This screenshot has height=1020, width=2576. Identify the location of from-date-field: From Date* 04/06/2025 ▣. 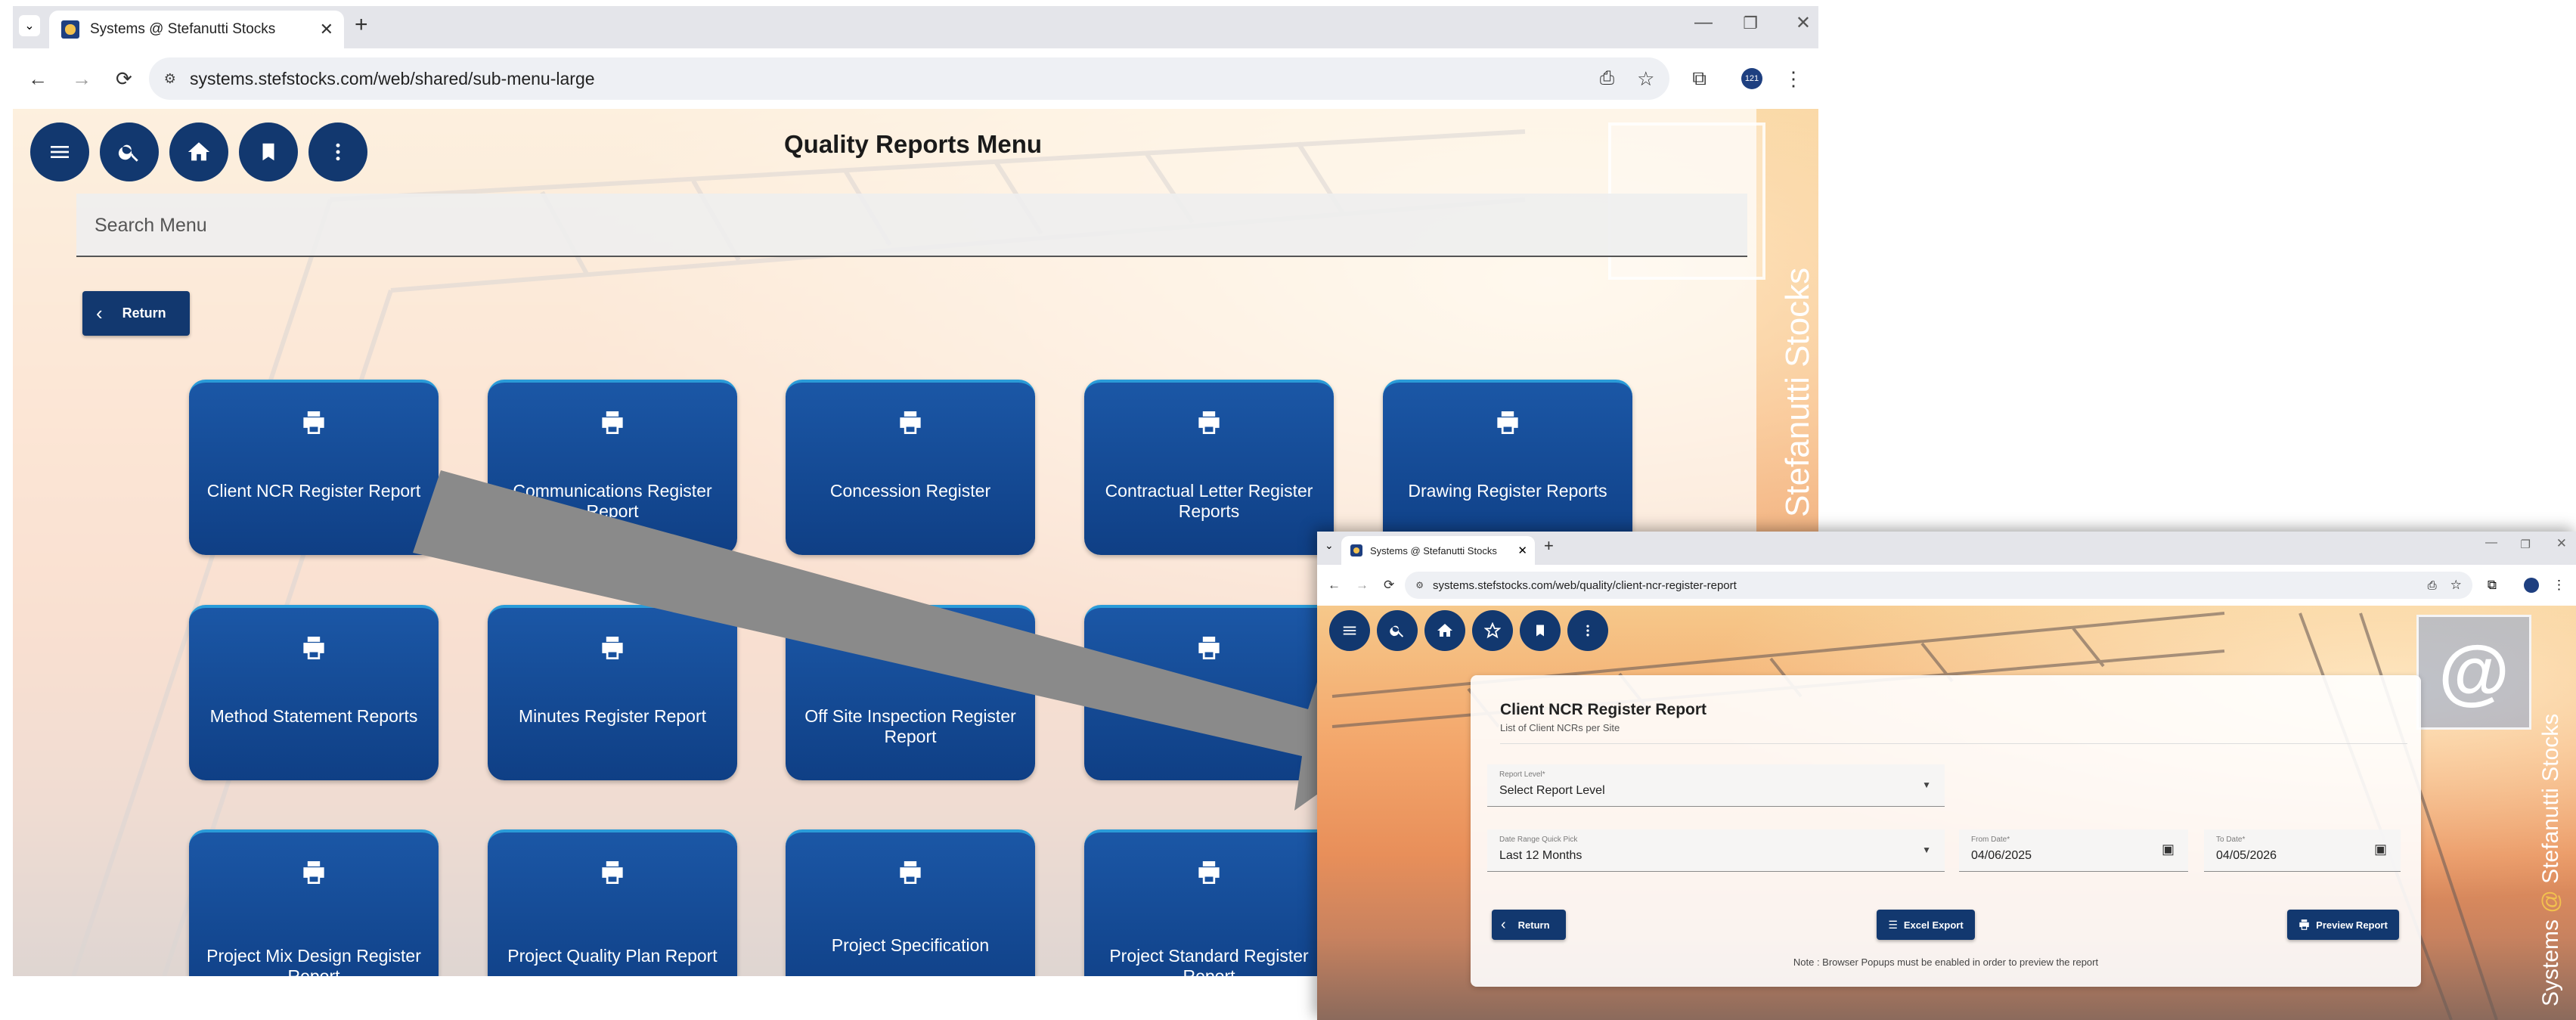
(2073, 851).